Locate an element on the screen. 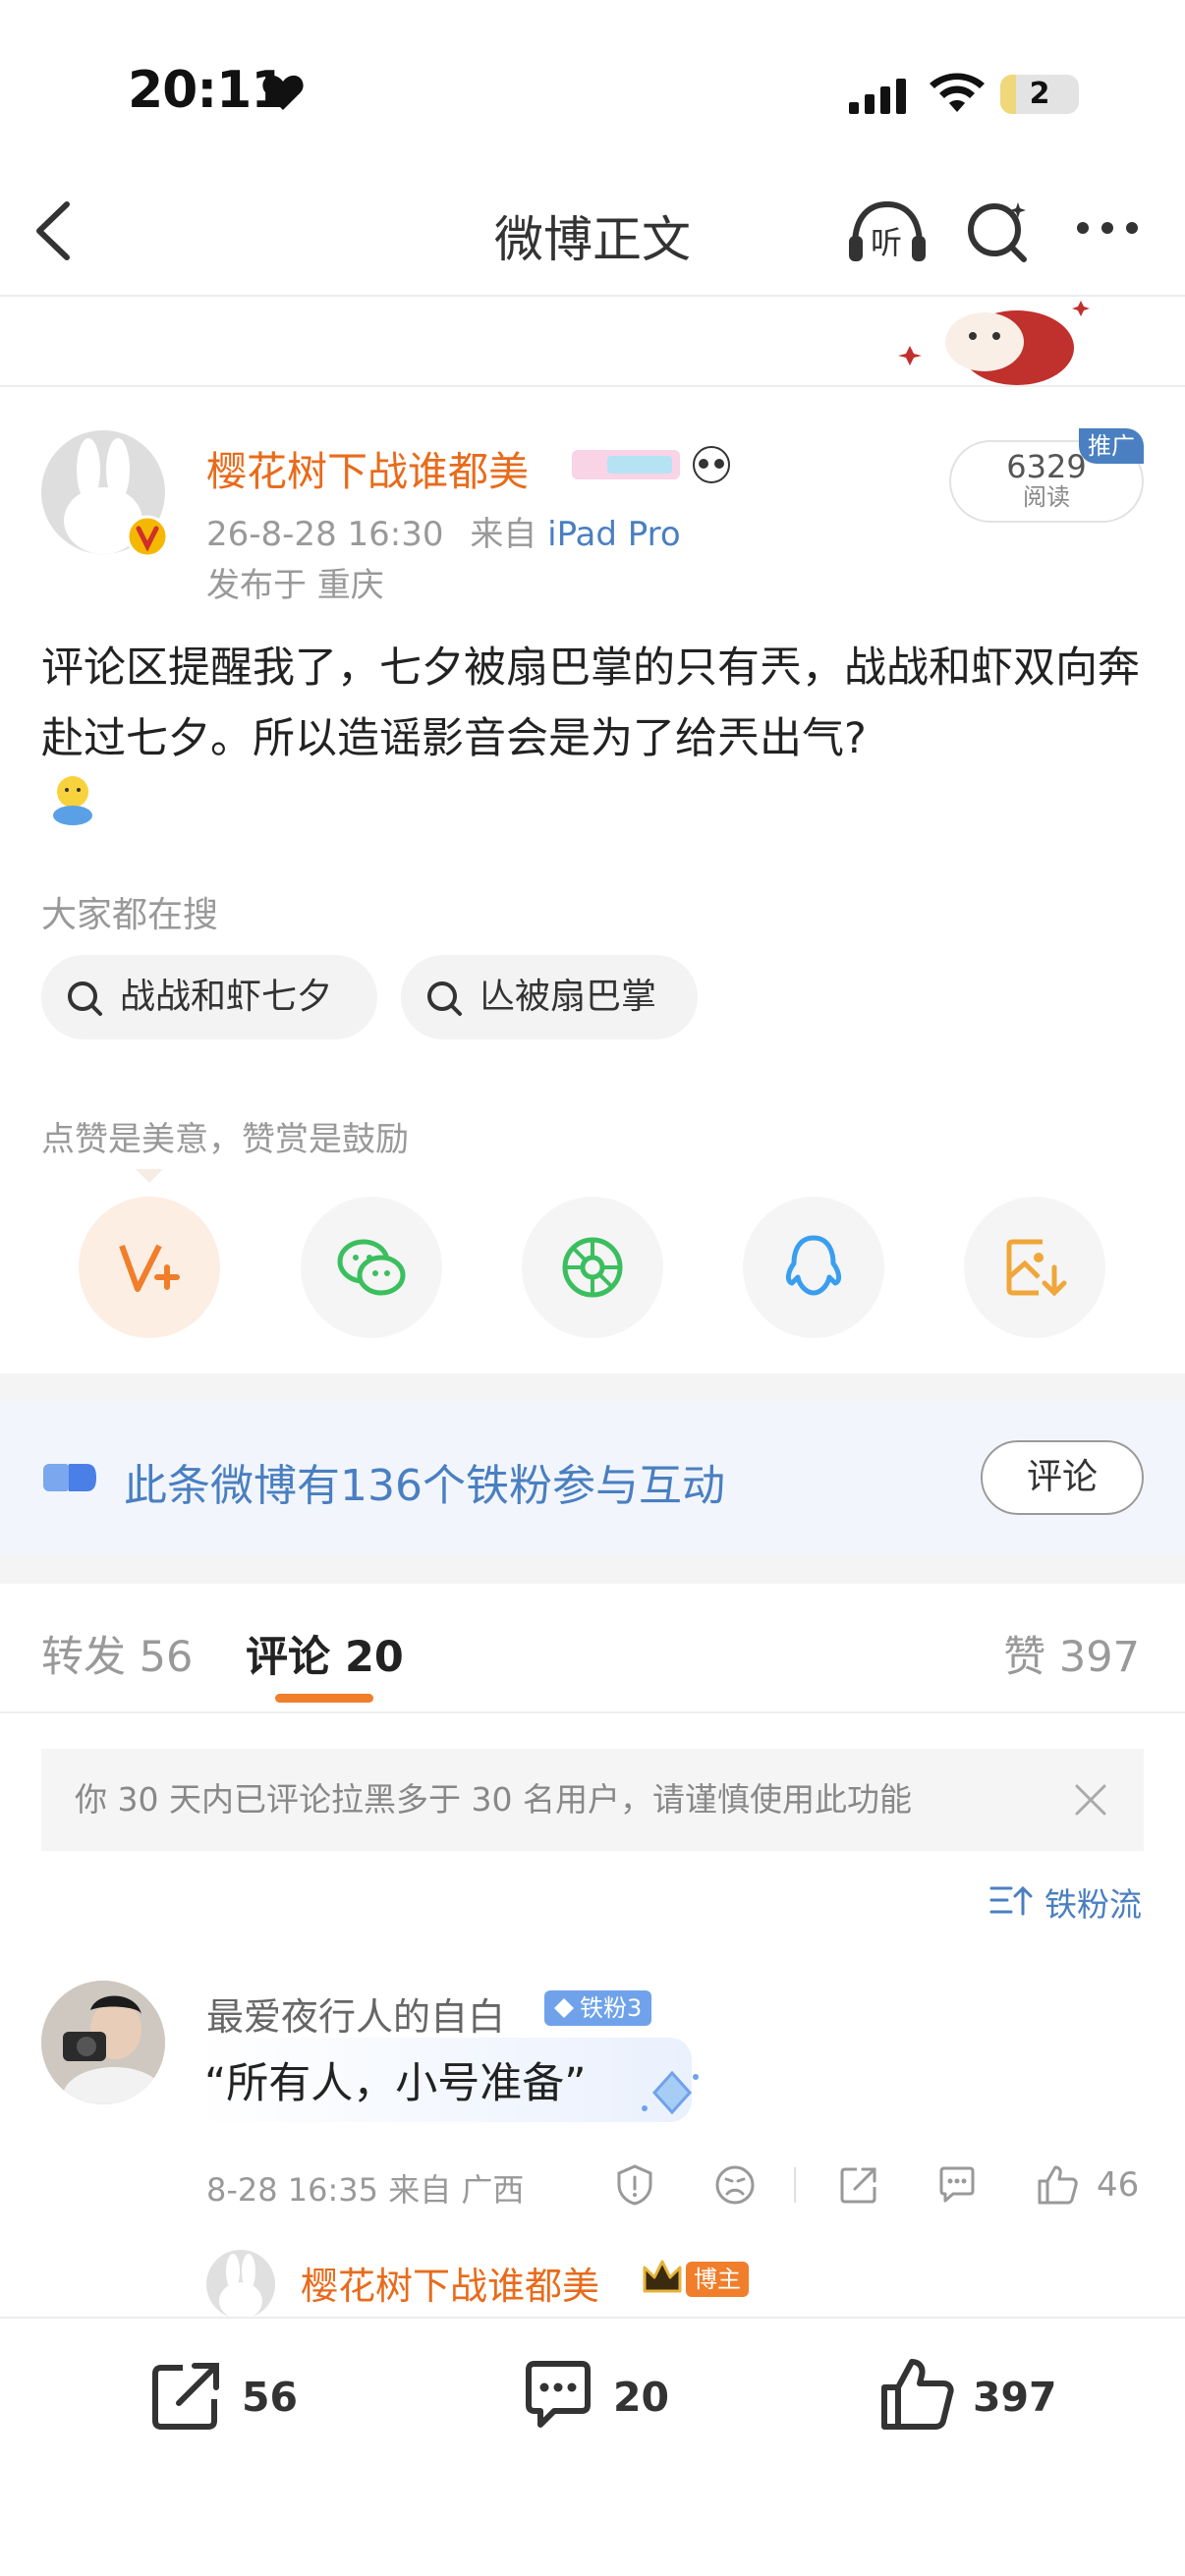 The height and width of the screenshot is (2576, 1185). author-name: 樱花树下战谁都美 is located at coordinates (368, 467).